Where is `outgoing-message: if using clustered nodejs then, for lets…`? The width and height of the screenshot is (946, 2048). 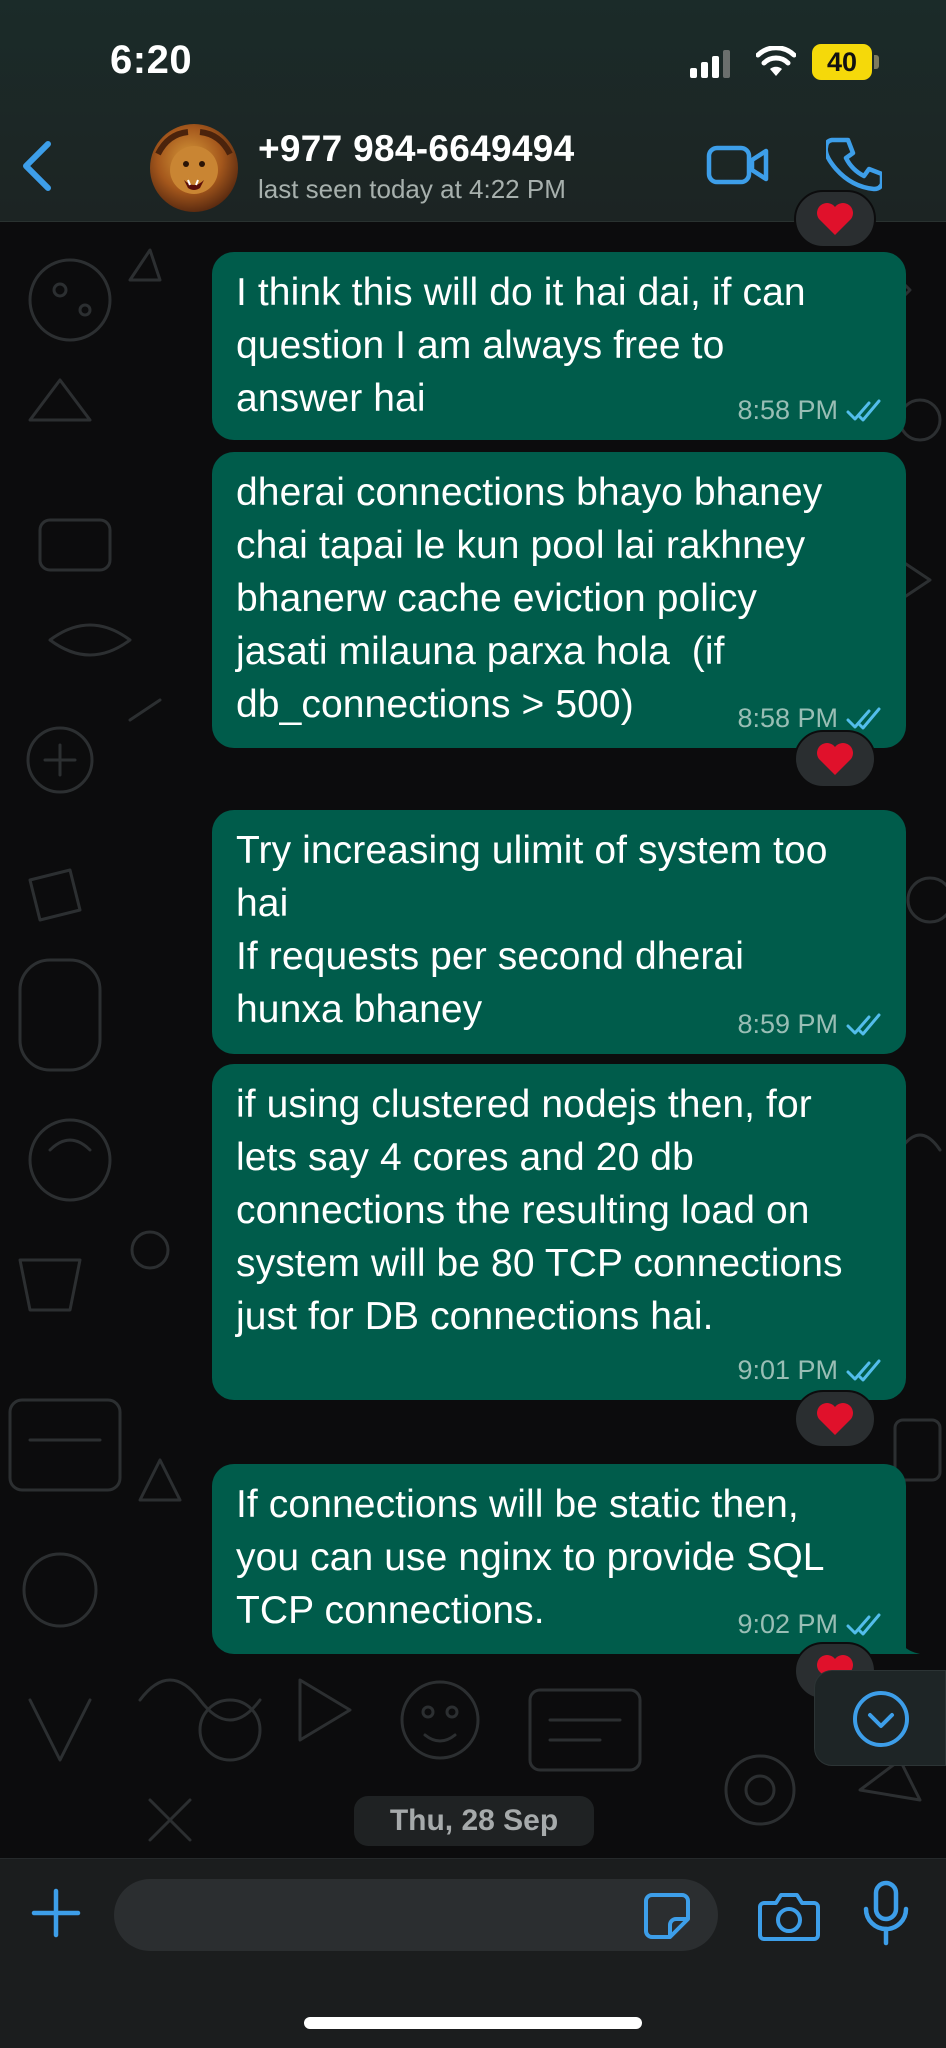
outgoing-message: if using clustered nodejs then, for lets… is located at coordinates (559, 1232).